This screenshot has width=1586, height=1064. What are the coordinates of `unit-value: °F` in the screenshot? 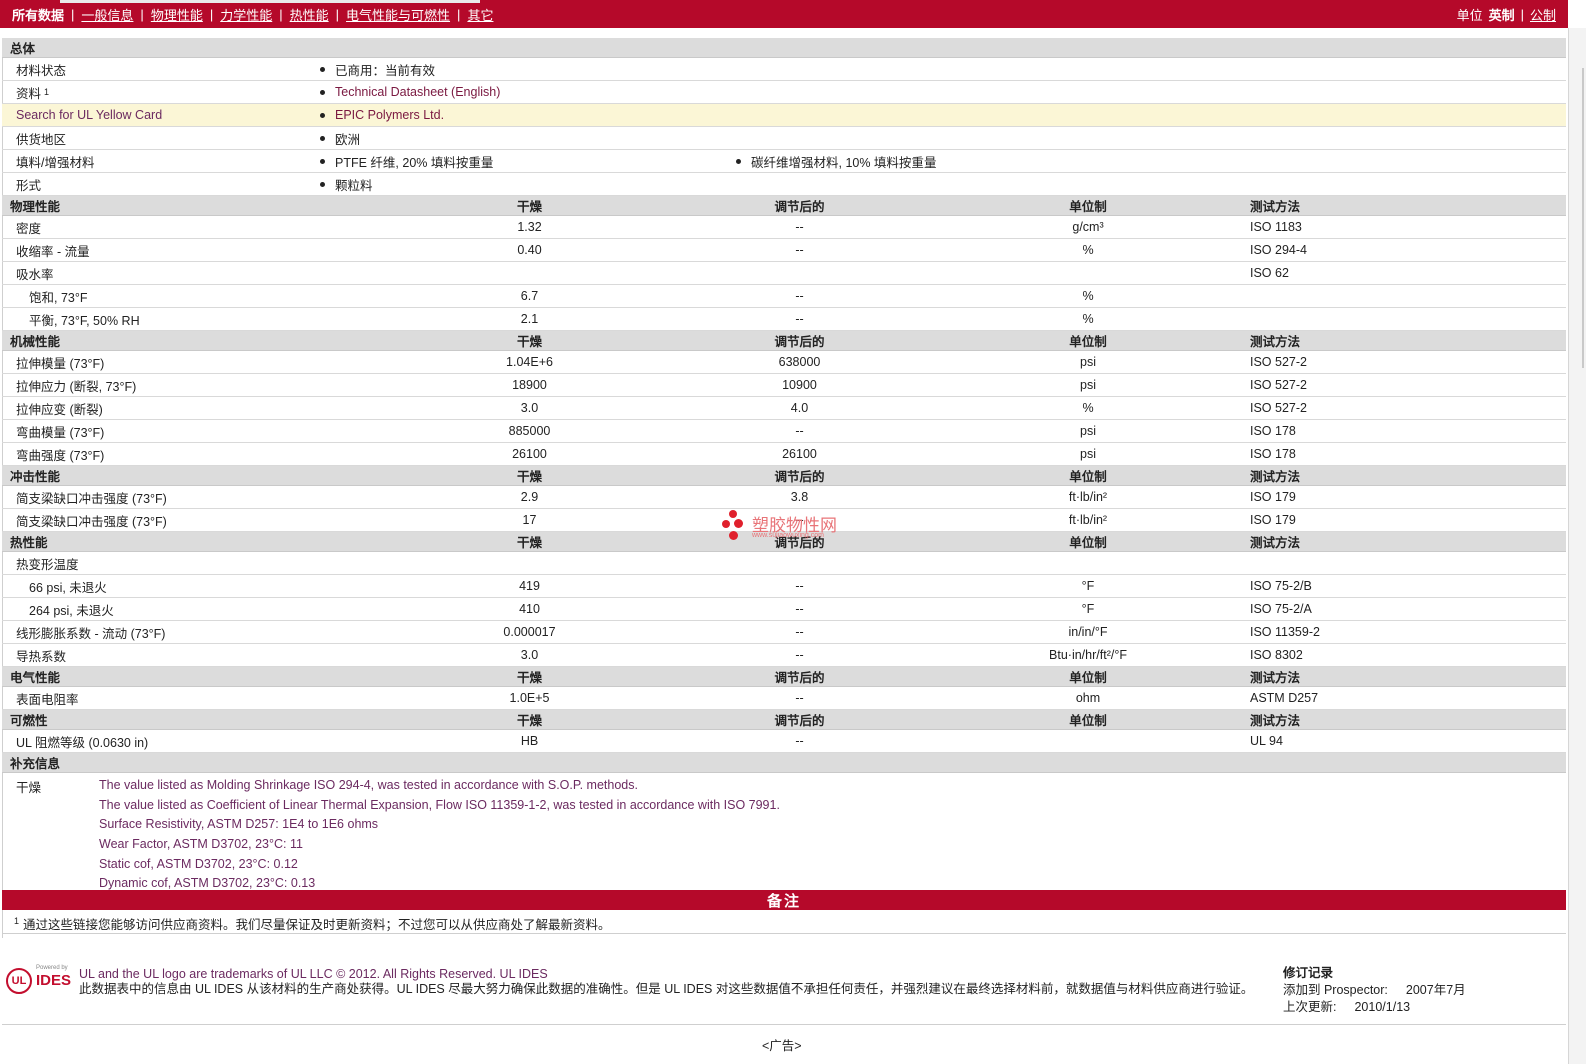 It's located at (1088, 586).